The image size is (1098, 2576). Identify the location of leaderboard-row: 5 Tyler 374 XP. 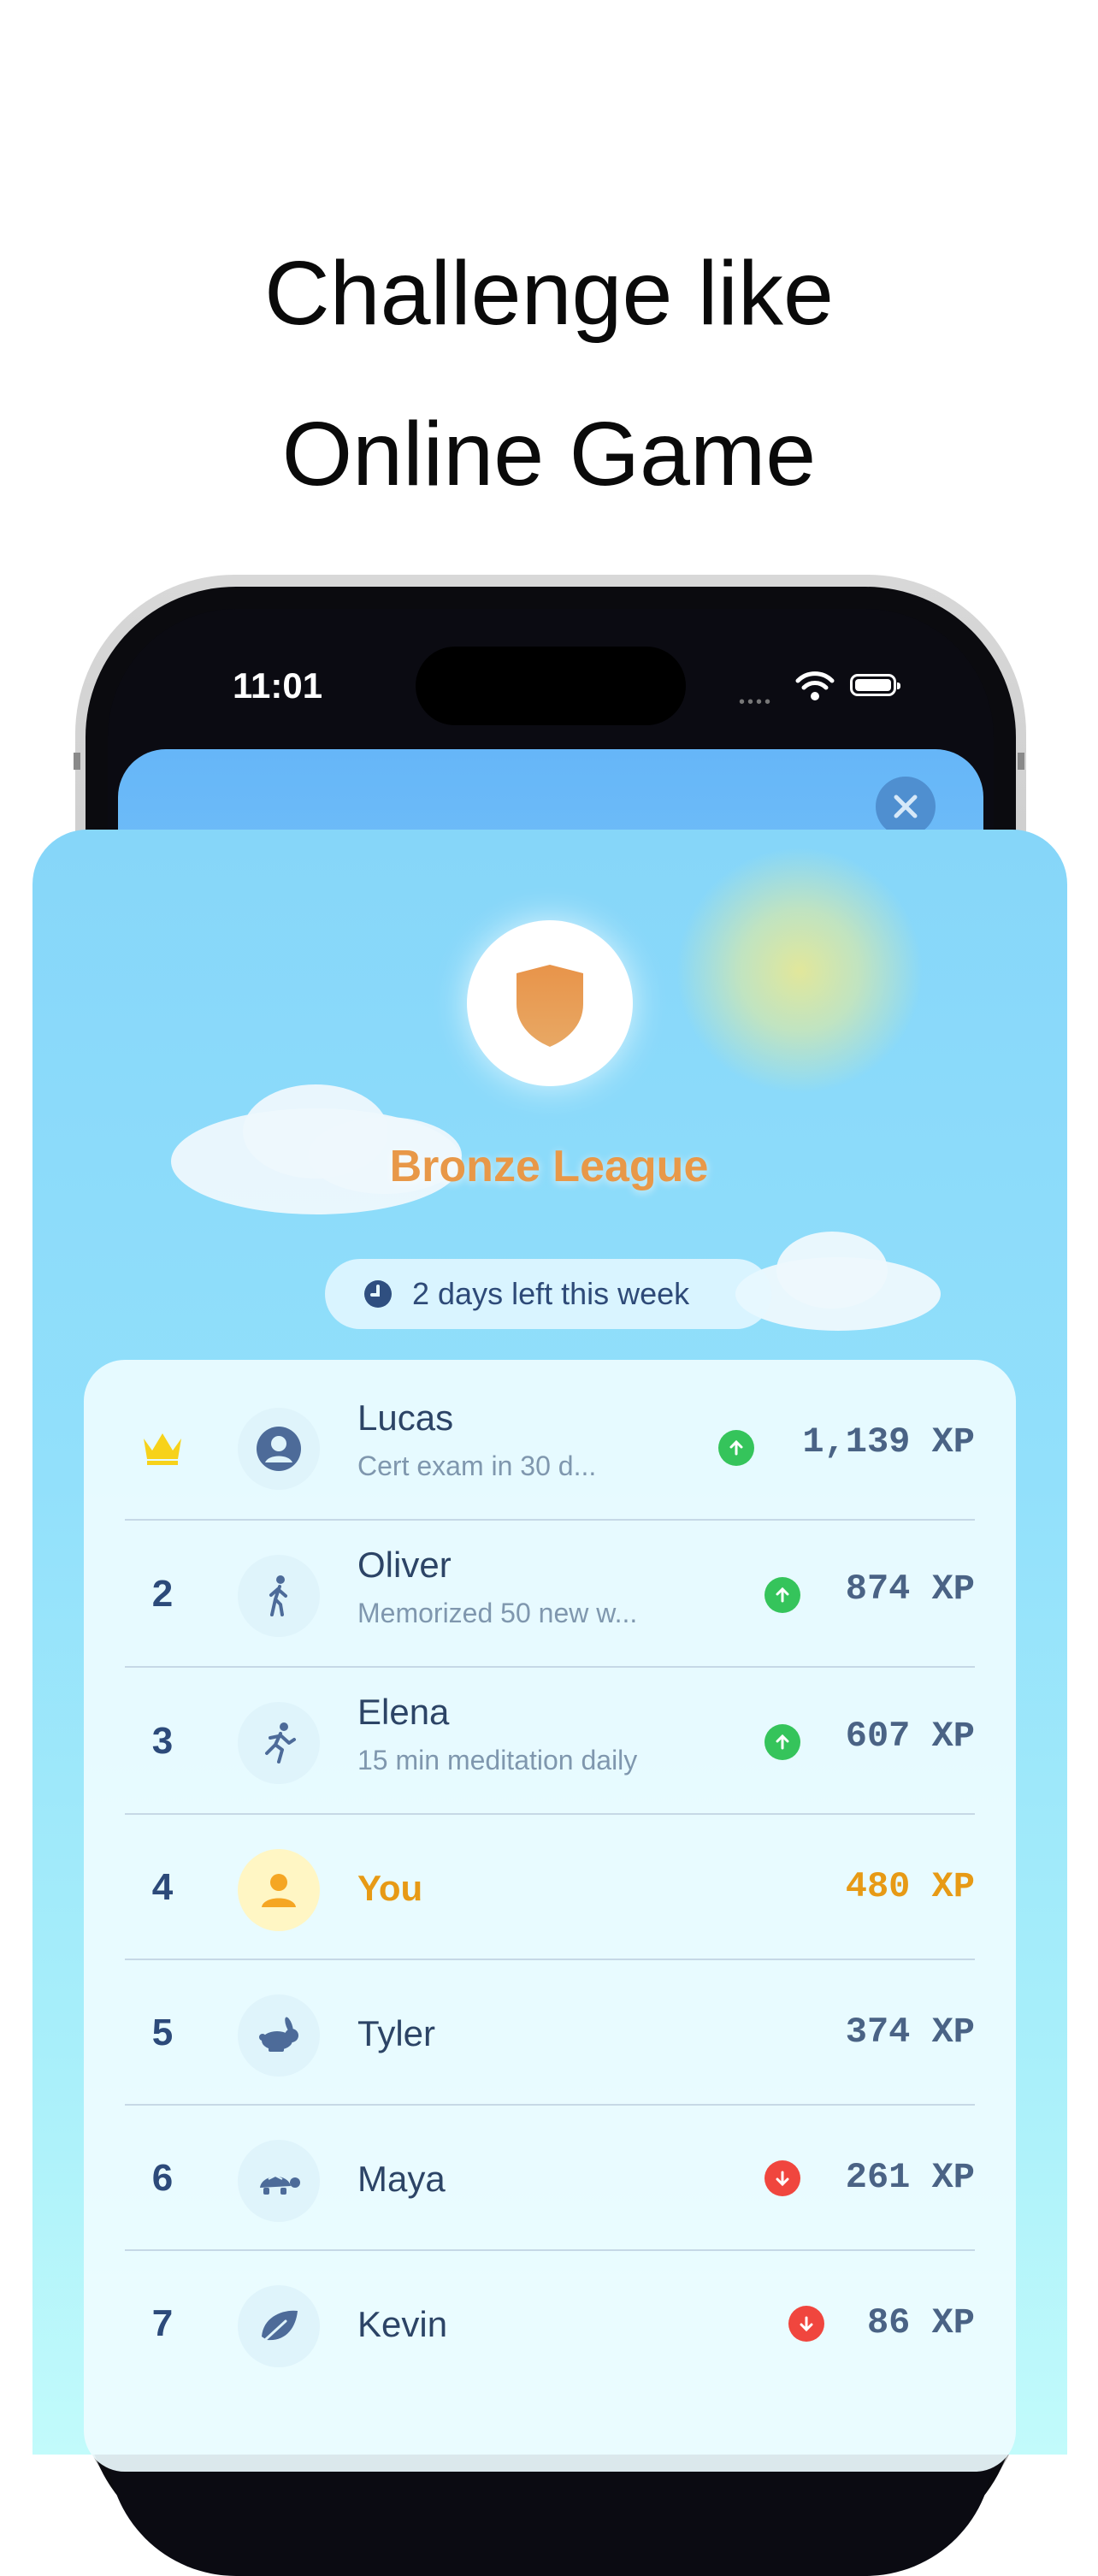
(550, 2033).